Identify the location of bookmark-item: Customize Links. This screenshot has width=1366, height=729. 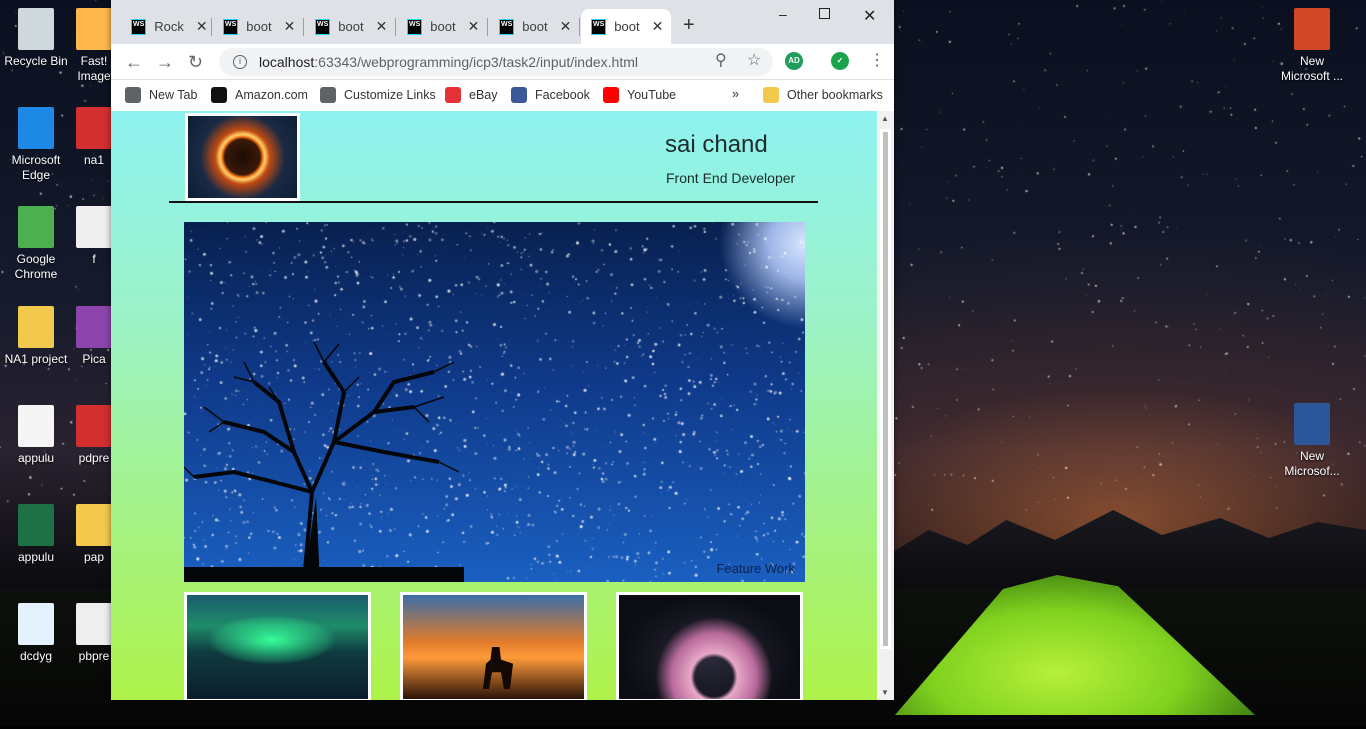
(378, 95).